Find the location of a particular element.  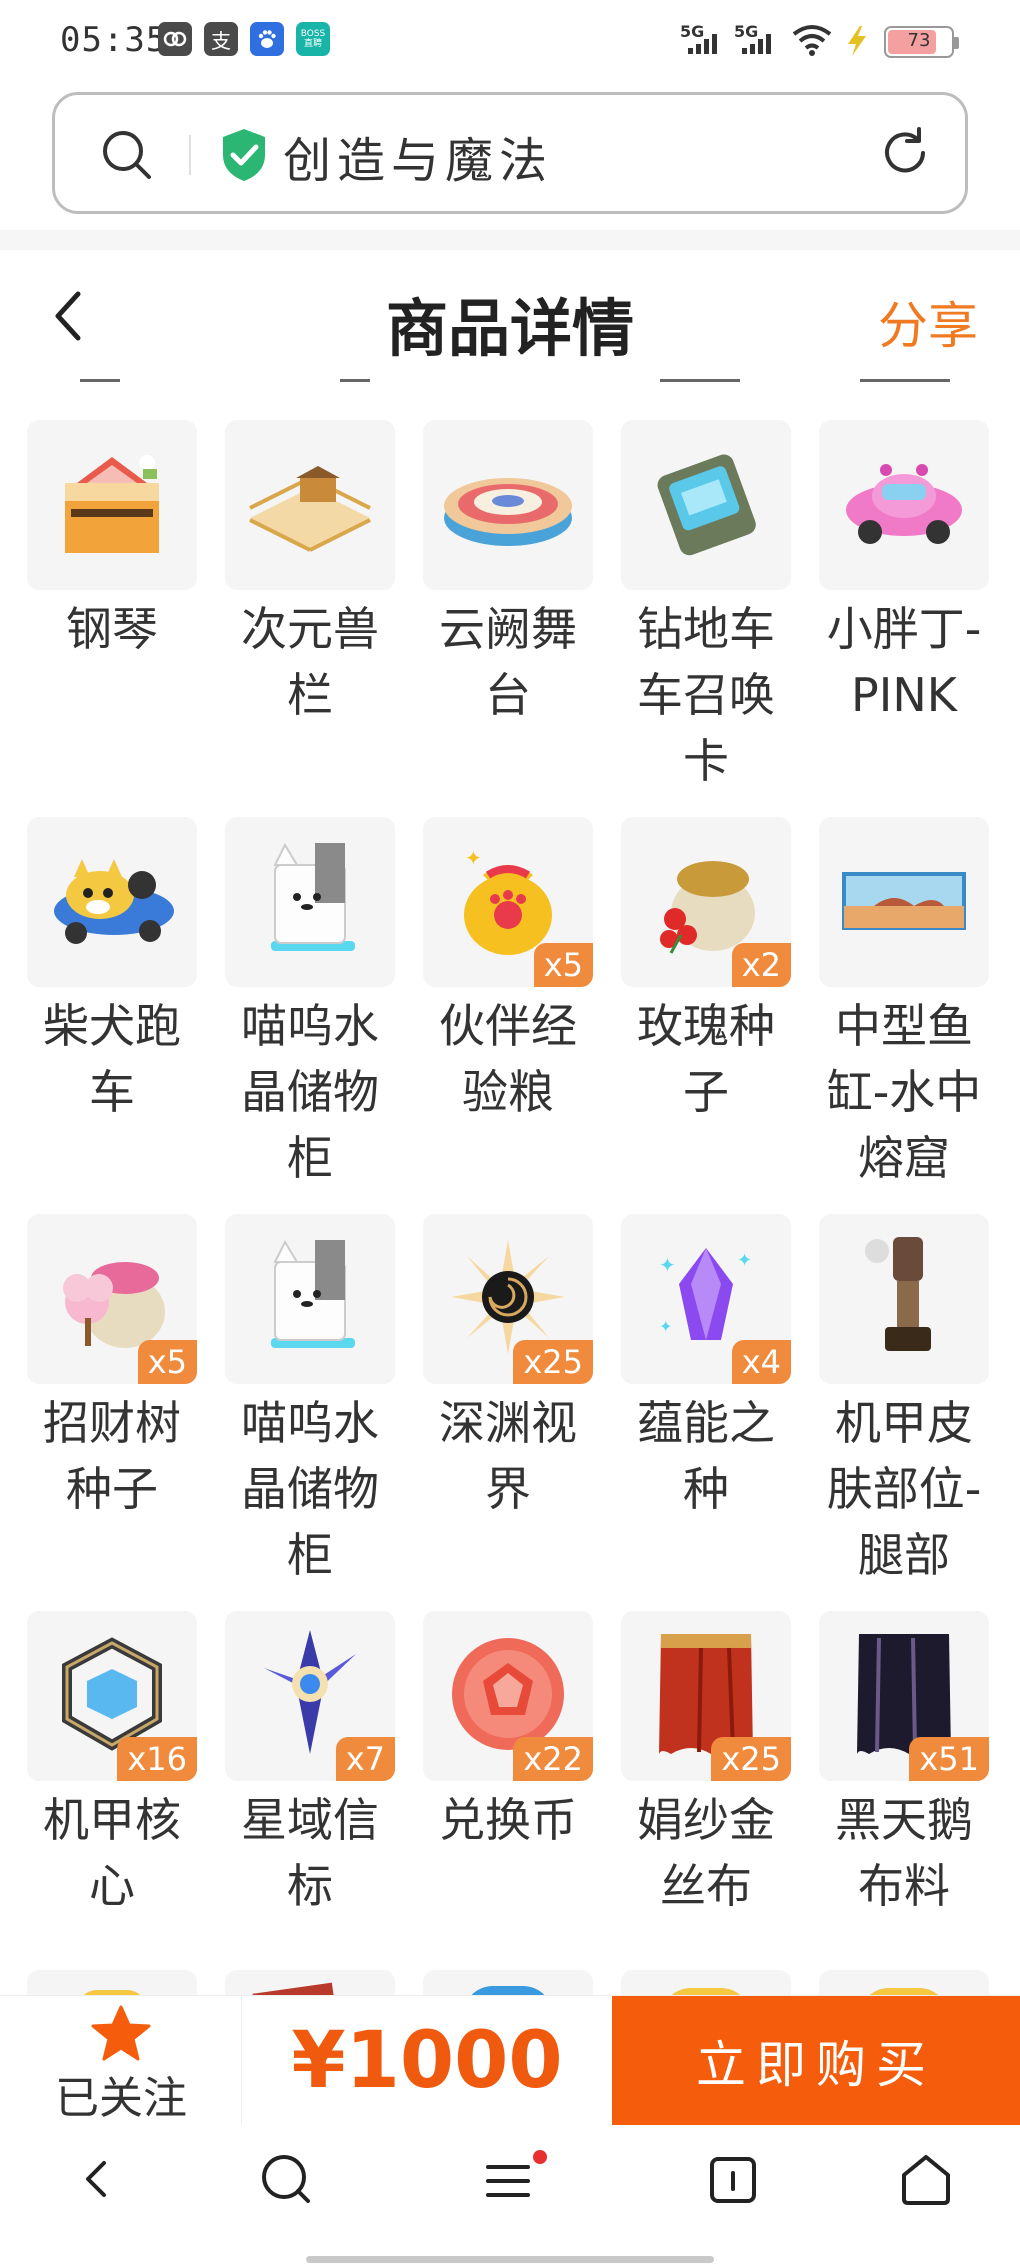

status-bar: 05:35 支 BOSS 直聘 5G 5G 73 is located at coordinates (510, 40).